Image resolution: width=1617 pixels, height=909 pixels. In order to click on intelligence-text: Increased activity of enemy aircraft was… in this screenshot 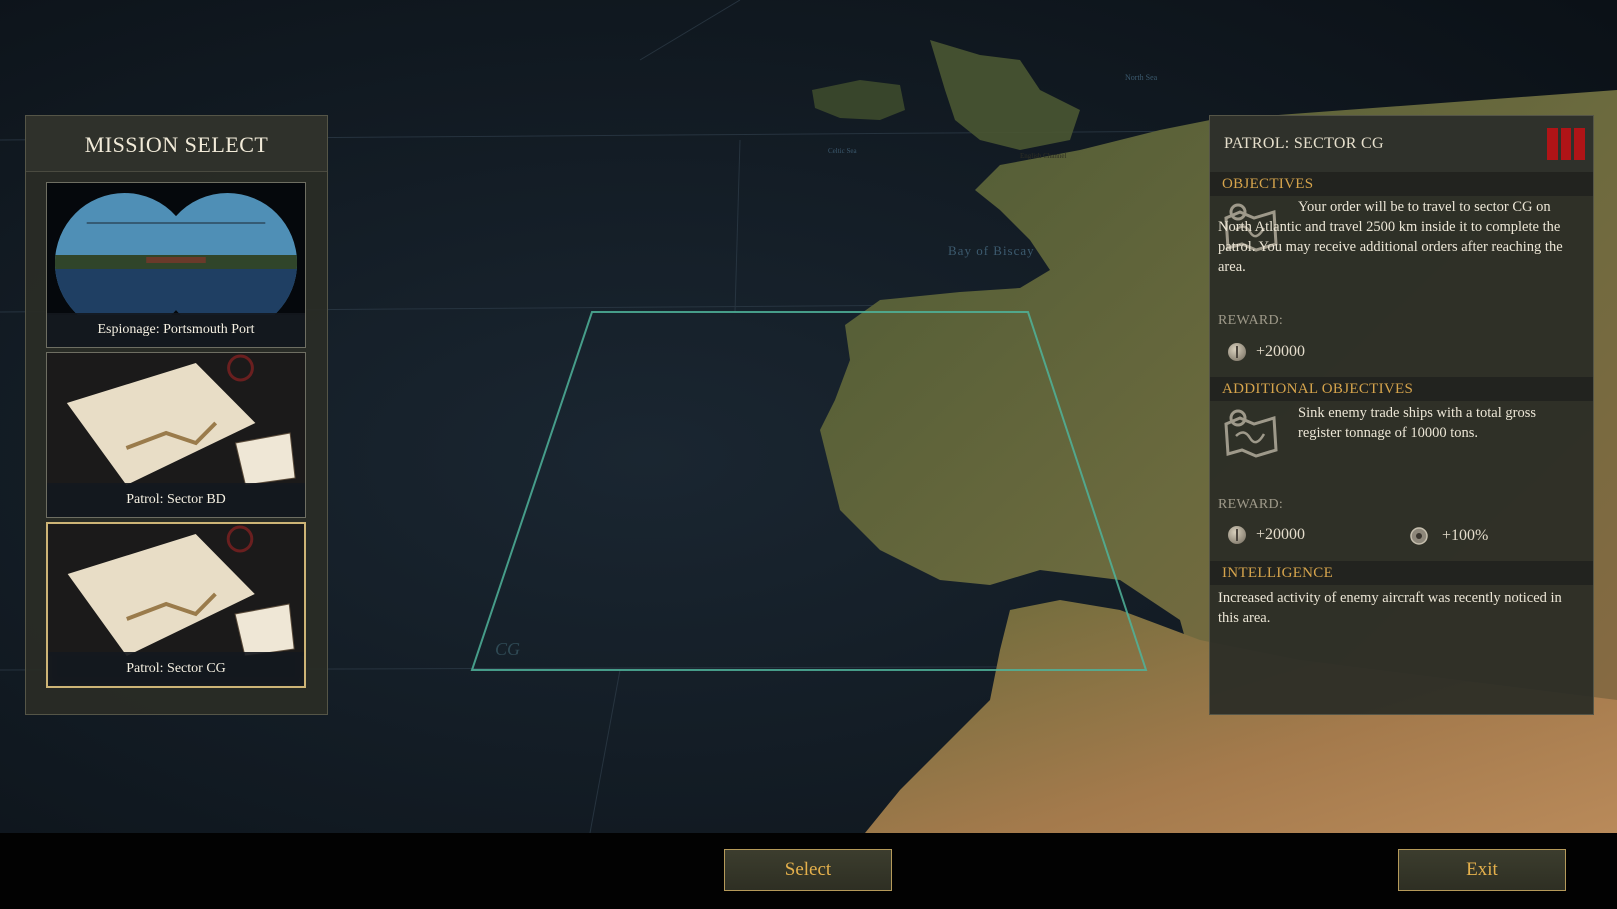, I will do `click(1390, 608)`.